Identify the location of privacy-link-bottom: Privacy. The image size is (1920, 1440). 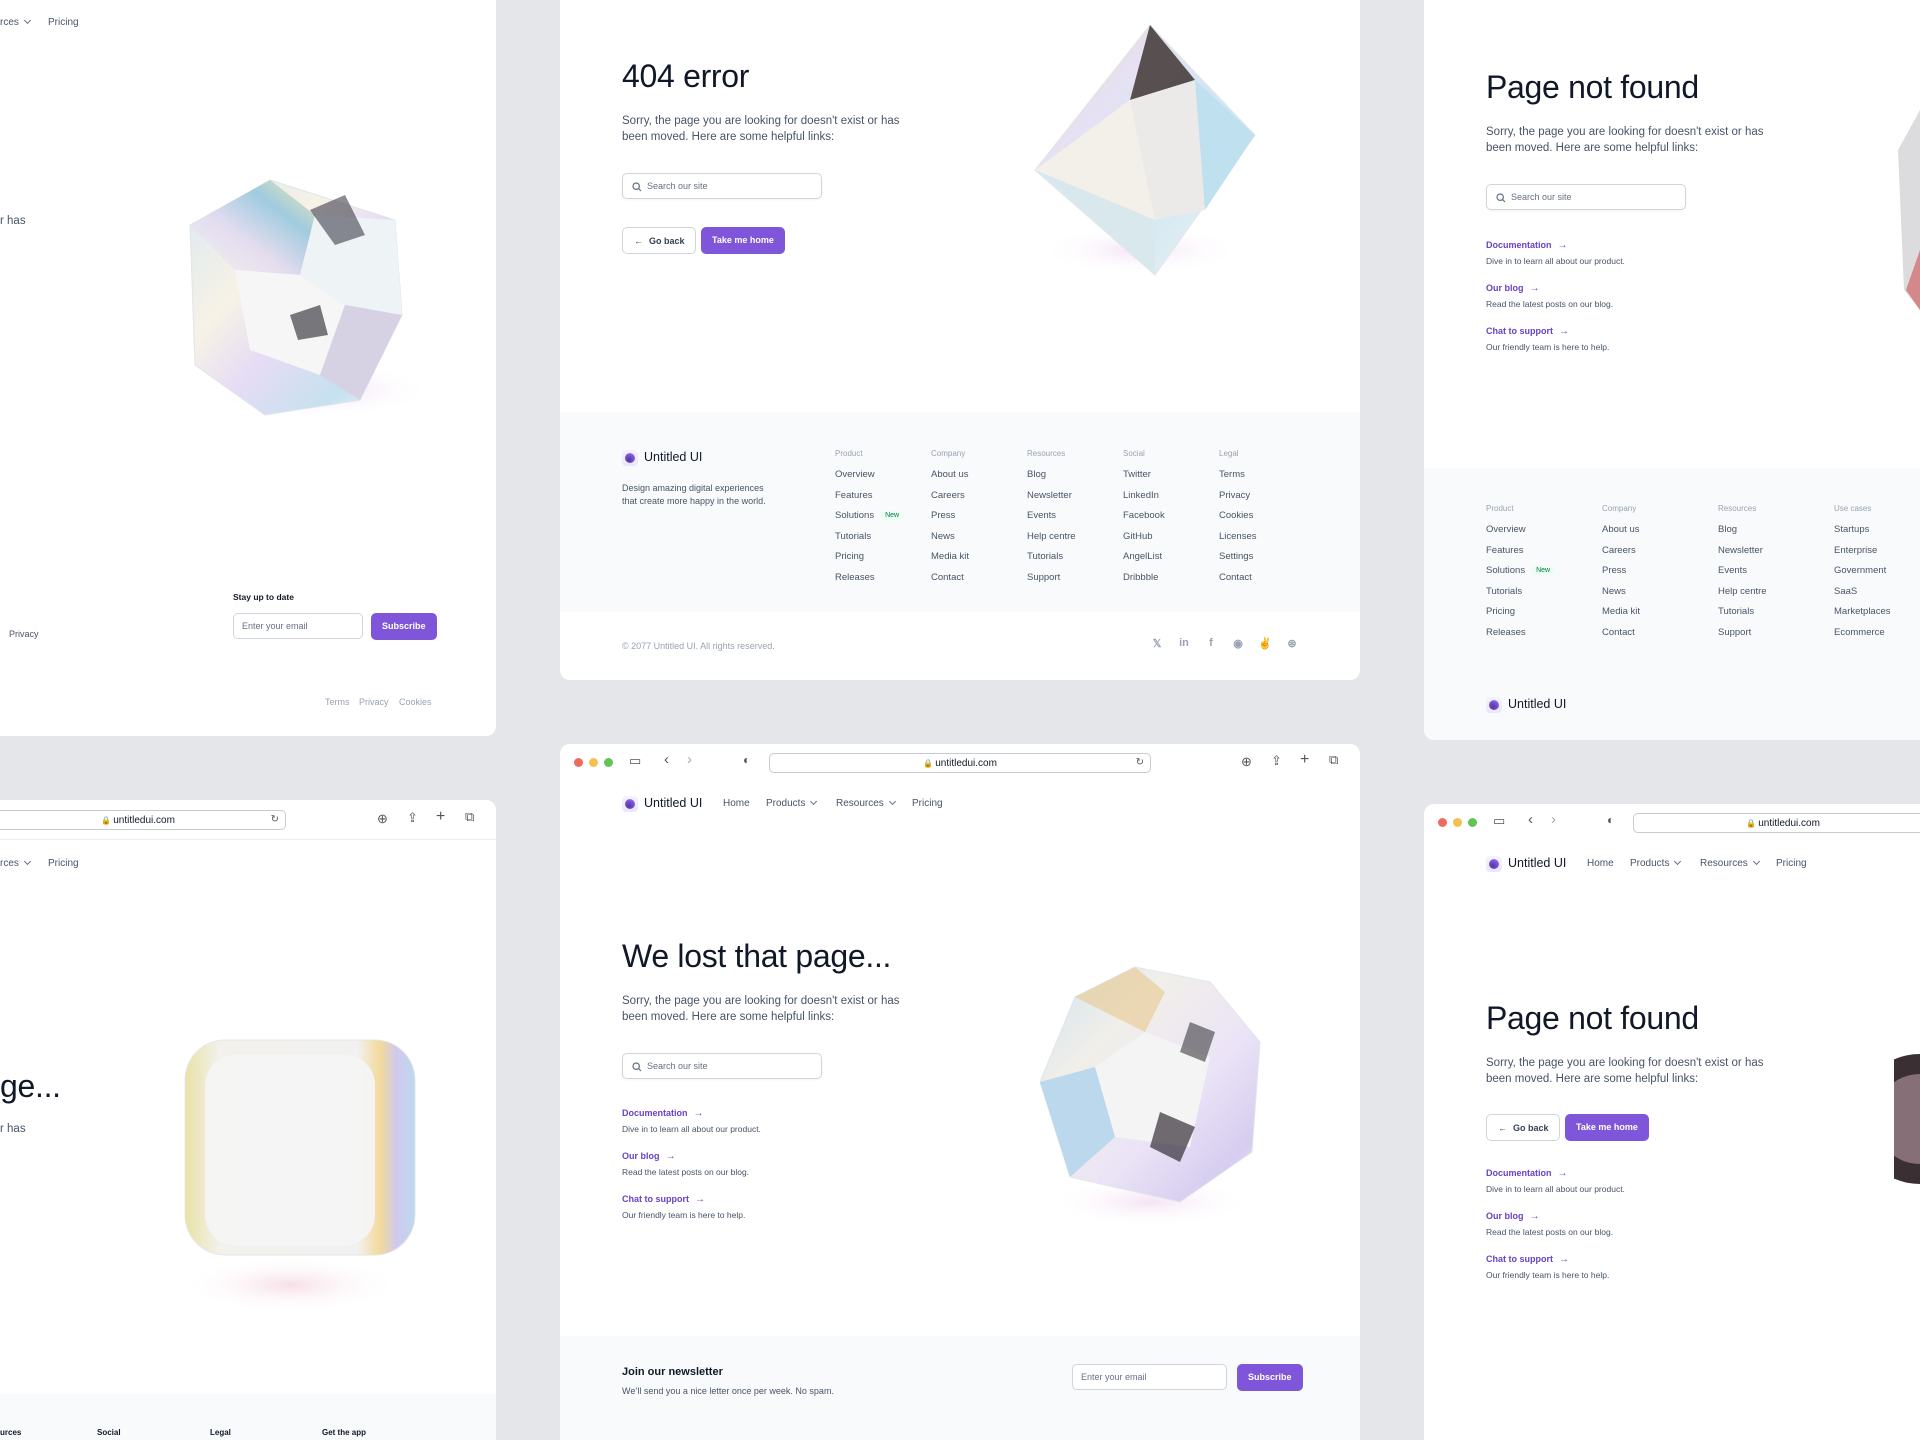
(374, 702).